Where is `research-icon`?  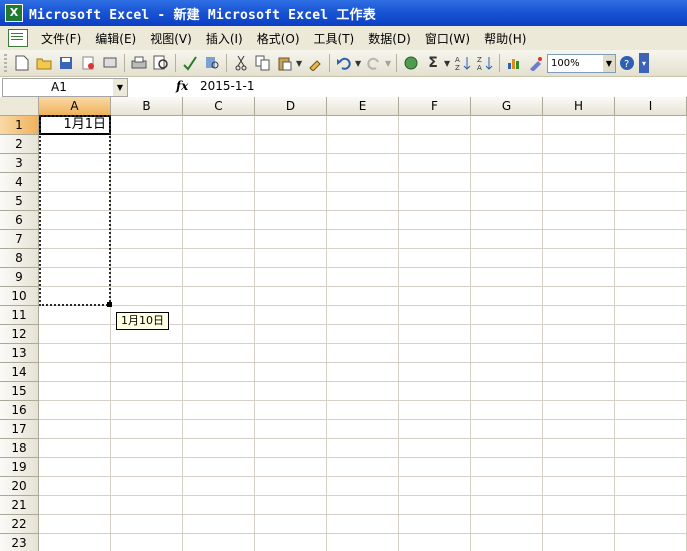 research-icon is located at coordinates (212, 63).